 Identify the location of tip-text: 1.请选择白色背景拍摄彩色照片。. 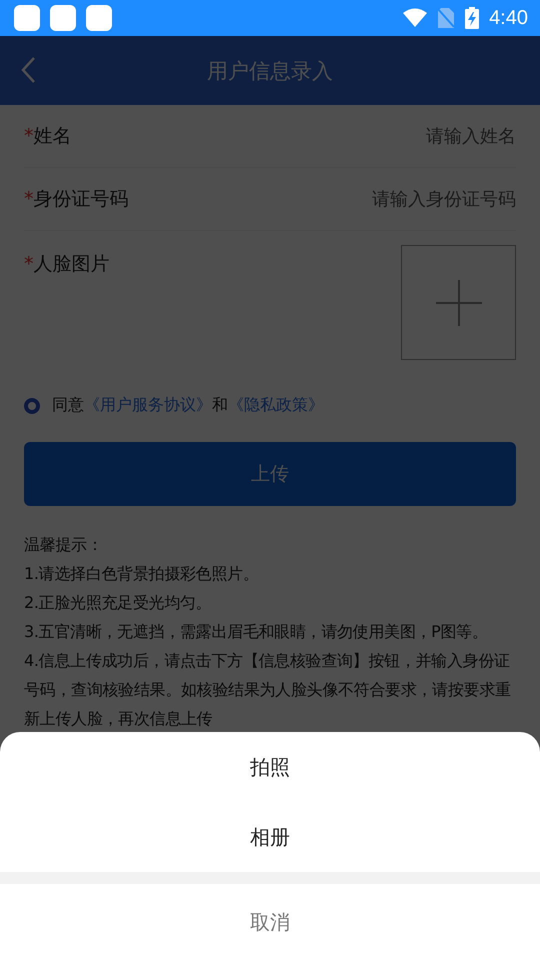
(142, 574).